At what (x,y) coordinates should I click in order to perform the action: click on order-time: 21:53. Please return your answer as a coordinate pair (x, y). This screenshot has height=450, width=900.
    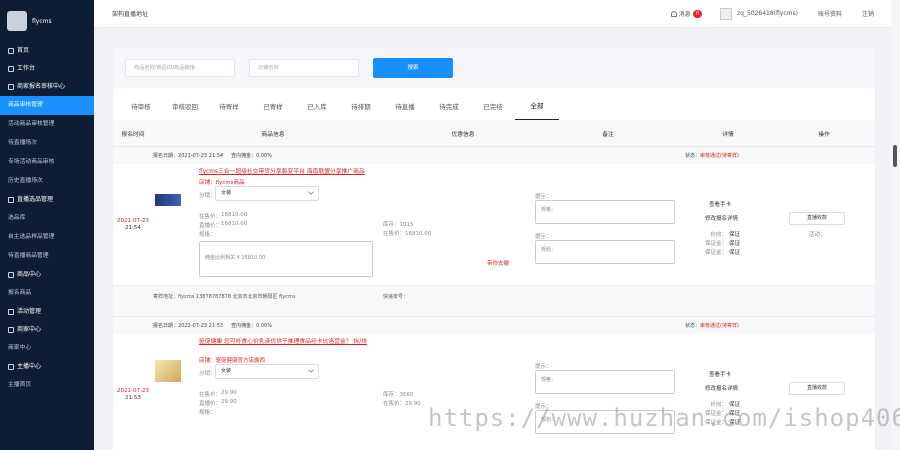
    Looking at the image, I should click on (133, 398).